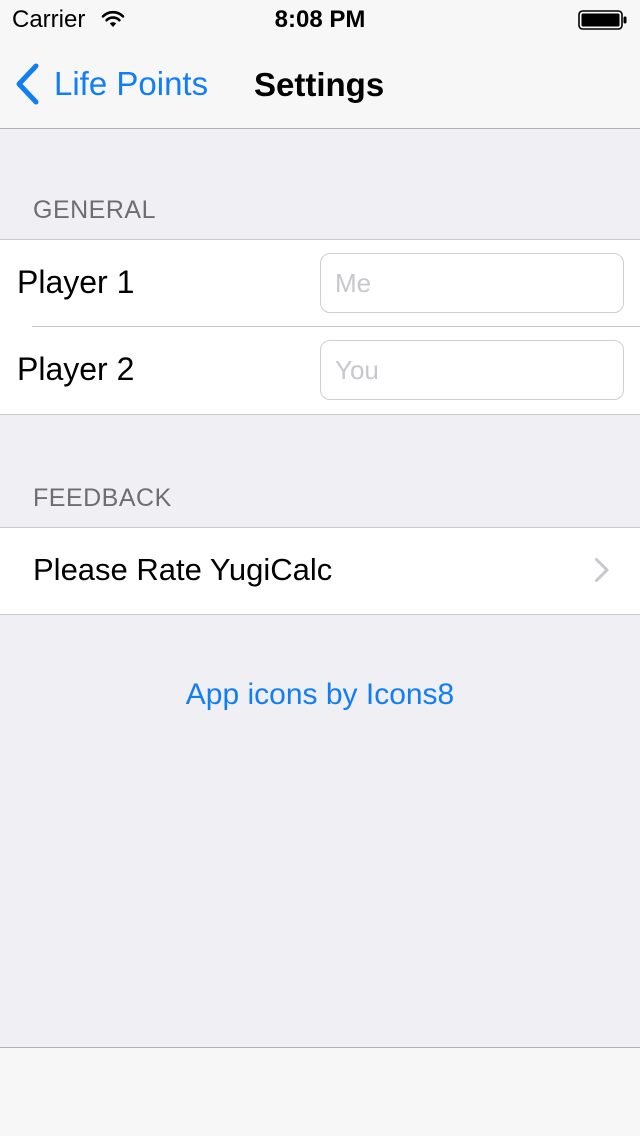 The height and width of the screenshot is (1136, 640). Describe the element at coordinates (320, 695) in the screenshot. I see `icons8-credit-link: App icons by Icons8` at that location.